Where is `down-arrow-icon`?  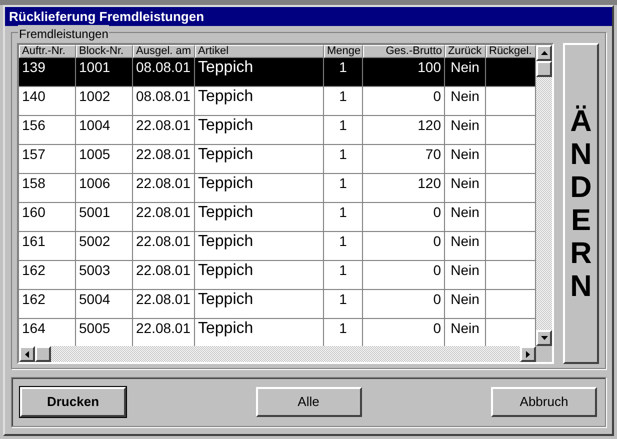
down-arrow-icon is located at coordinates (544, 338).